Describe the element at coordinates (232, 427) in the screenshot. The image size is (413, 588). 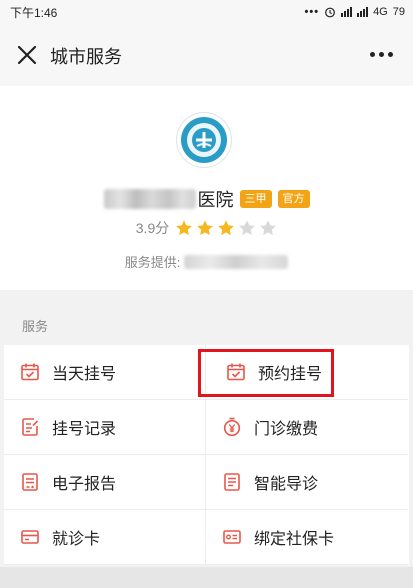
I see `yen-coin-icon` at that location.